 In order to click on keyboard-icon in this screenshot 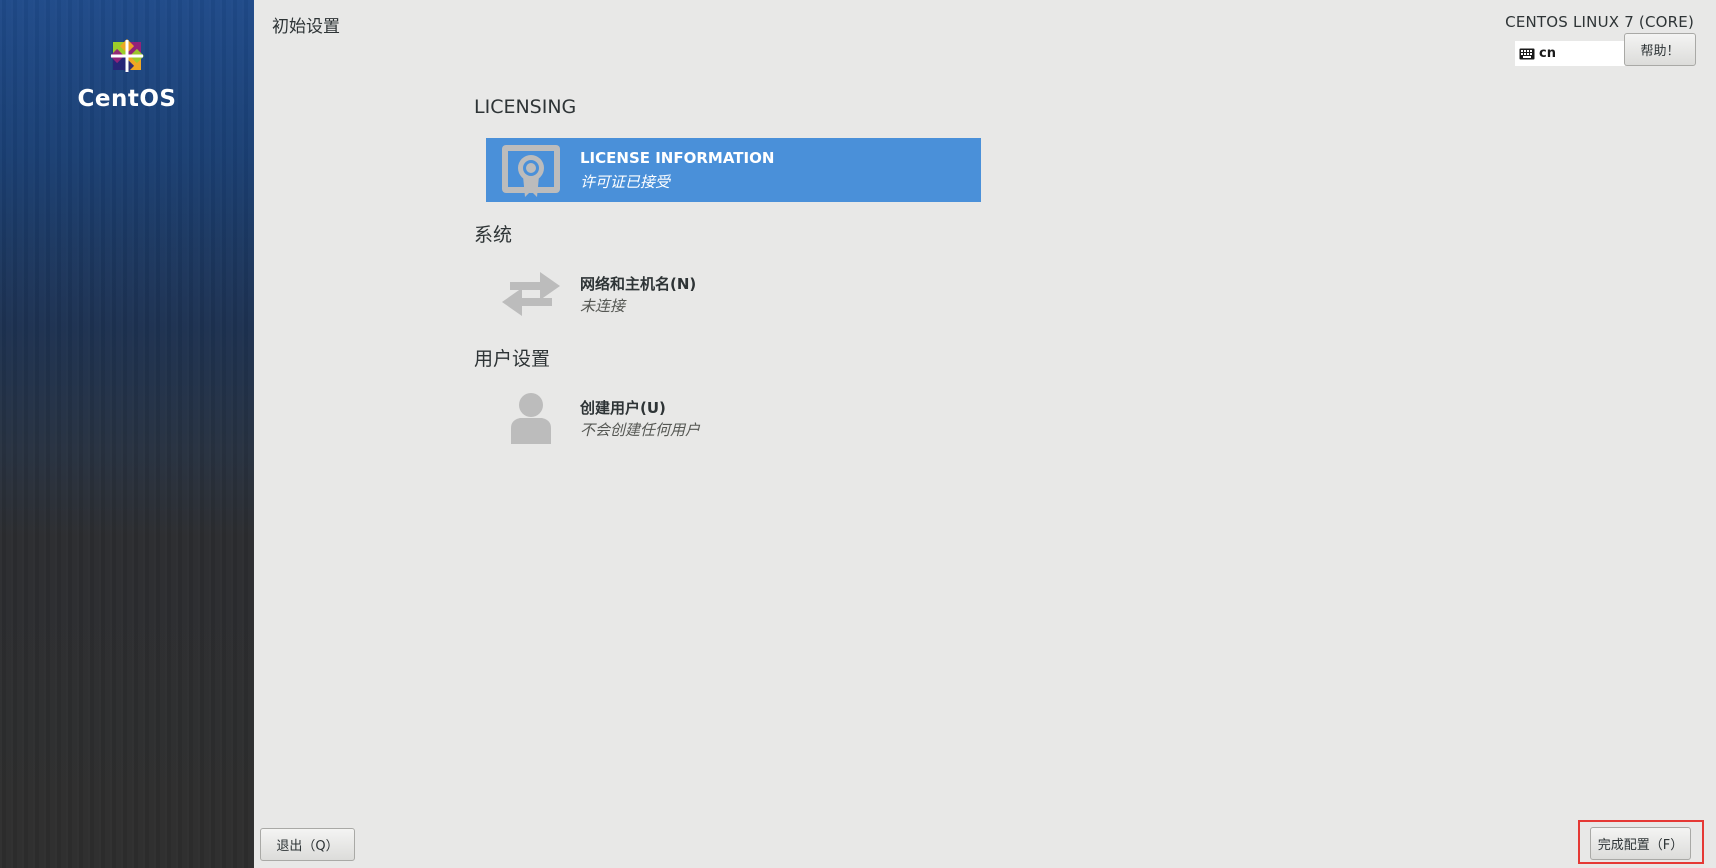, I will do `click(1527, 53)`.